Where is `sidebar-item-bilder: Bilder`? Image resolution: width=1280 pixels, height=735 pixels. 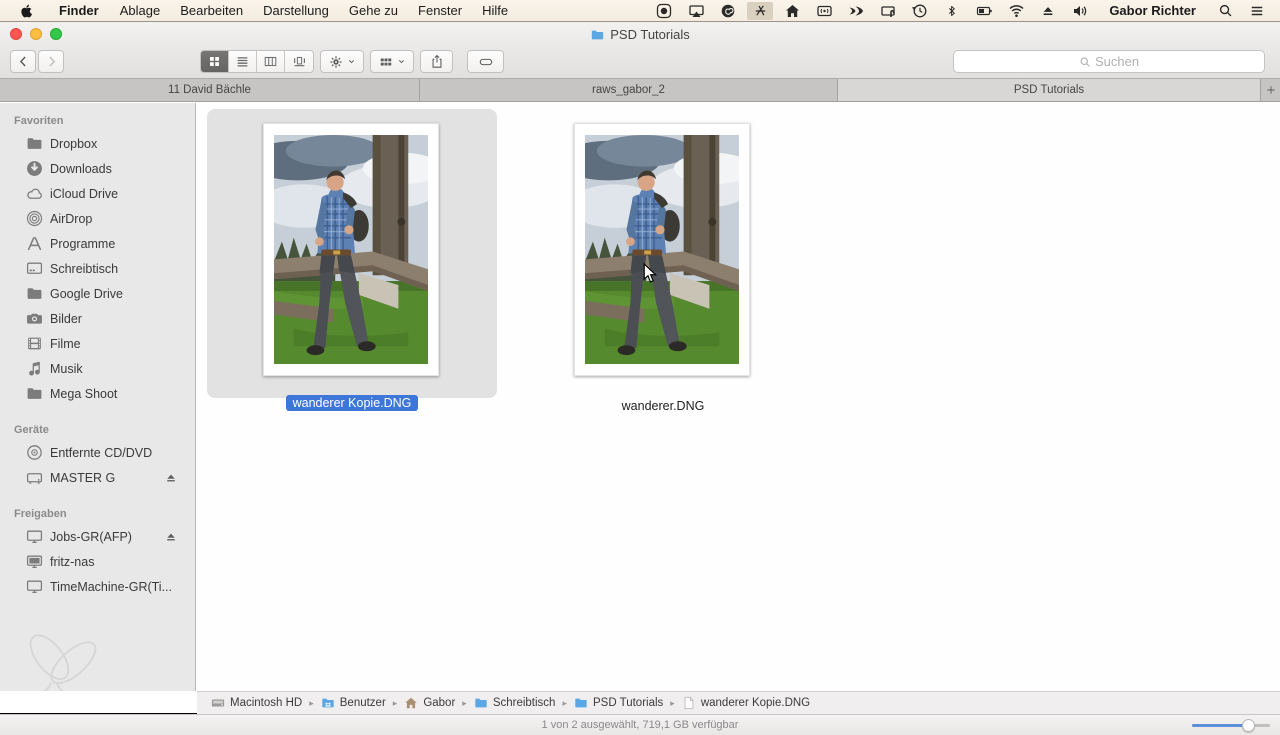
sidebar-item-bilder: Bilder is located at coordinates (97, 318).